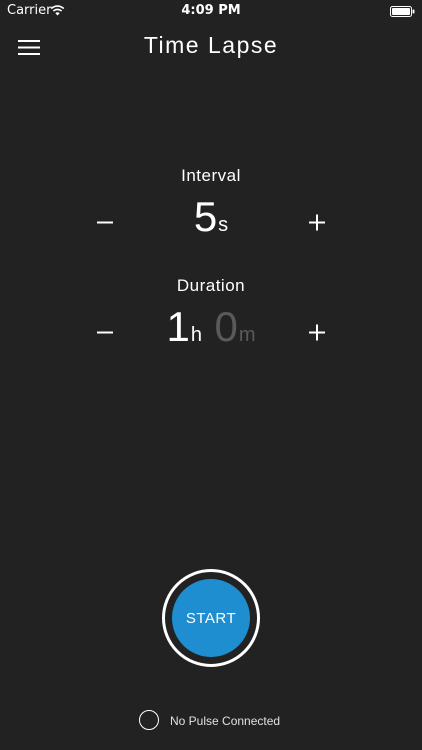 Image resolution: width=422 pixels, height=750 pixels. What do you see at coordinates (196, 335) in the screenshot?
I see `duration-hours-unit: h` at bounding box center [196, 335].